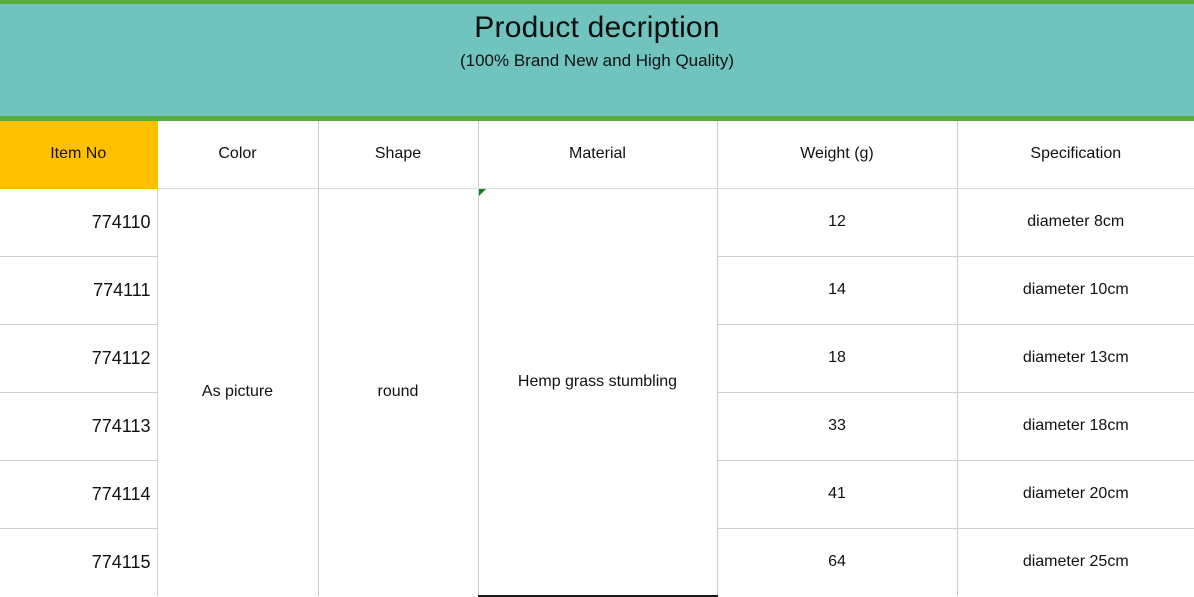 The image size is (1194, 597). I want to click on cell-material-label: Hemp grass stumbling, so click(597, 381).